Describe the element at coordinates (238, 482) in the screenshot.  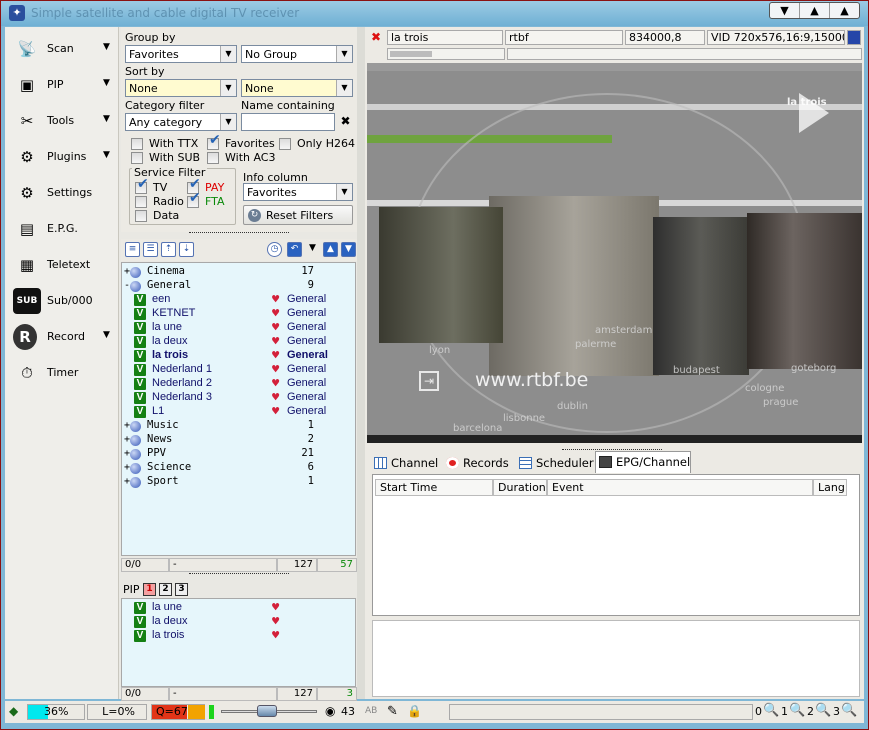
I see `tree-group-sport: + Sport 1` at that location.